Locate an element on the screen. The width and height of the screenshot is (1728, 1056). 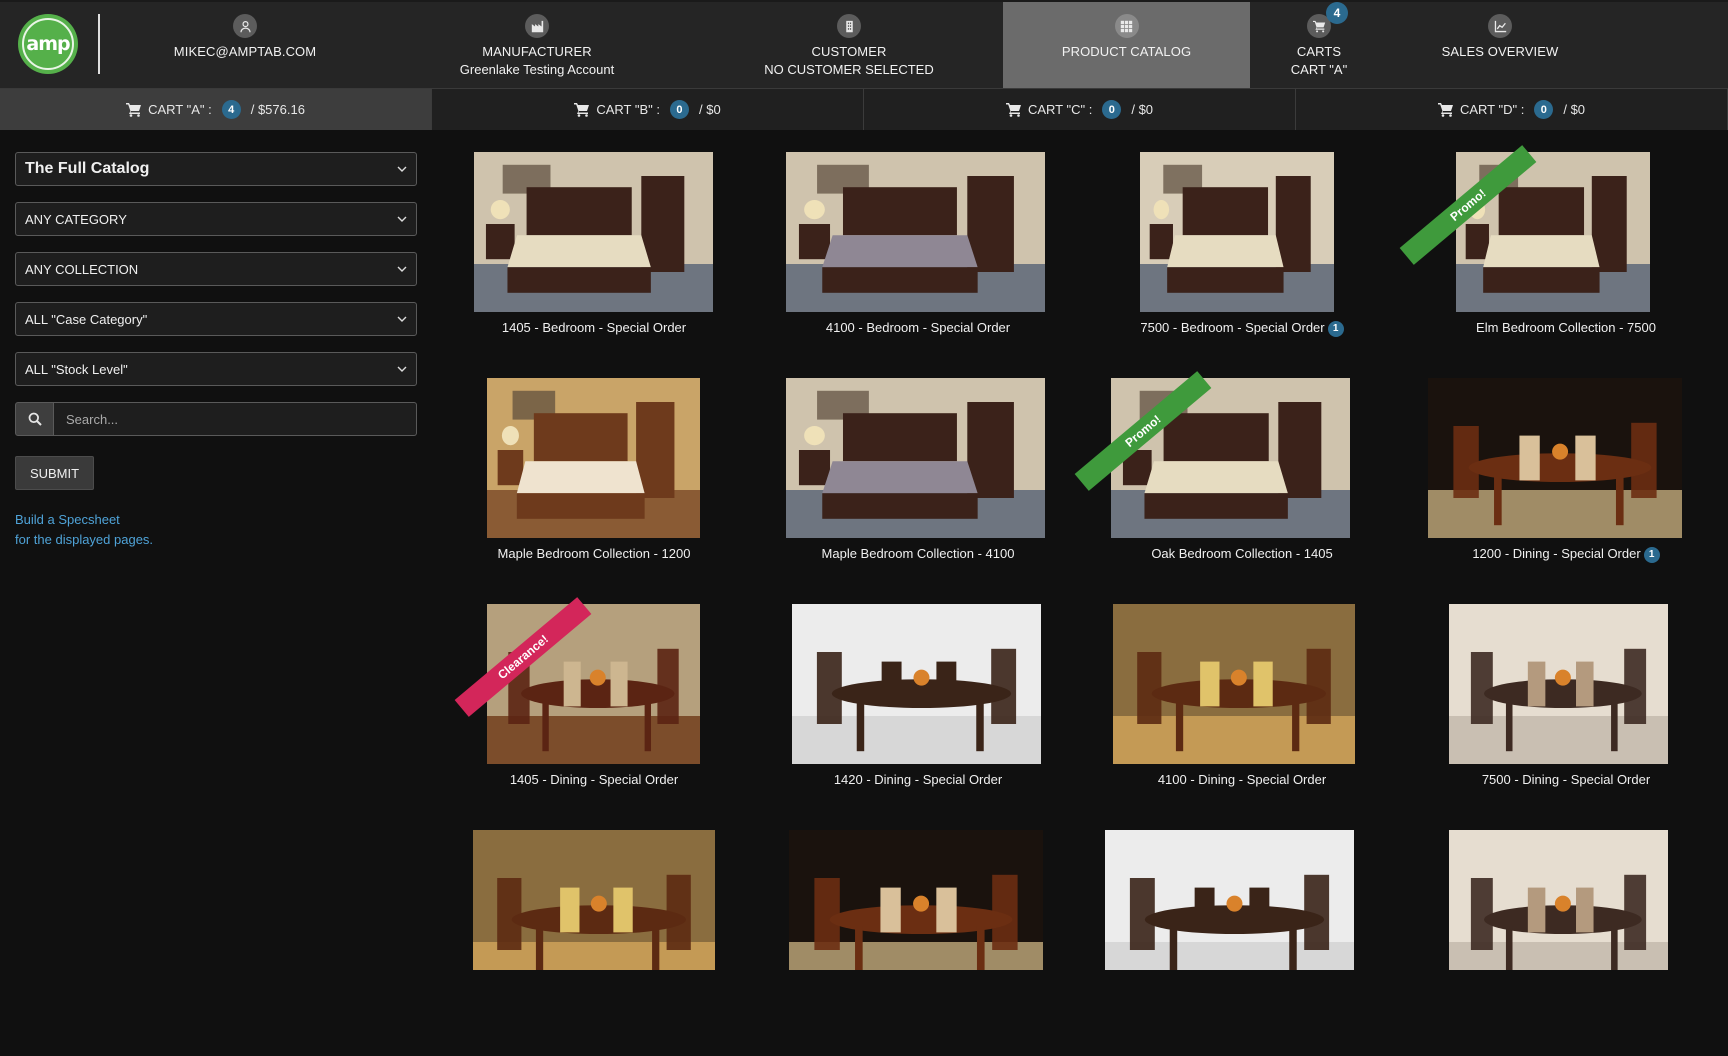
product-caption: 1405 - Bedroom - Special Order is located at coordinates (594, 327).